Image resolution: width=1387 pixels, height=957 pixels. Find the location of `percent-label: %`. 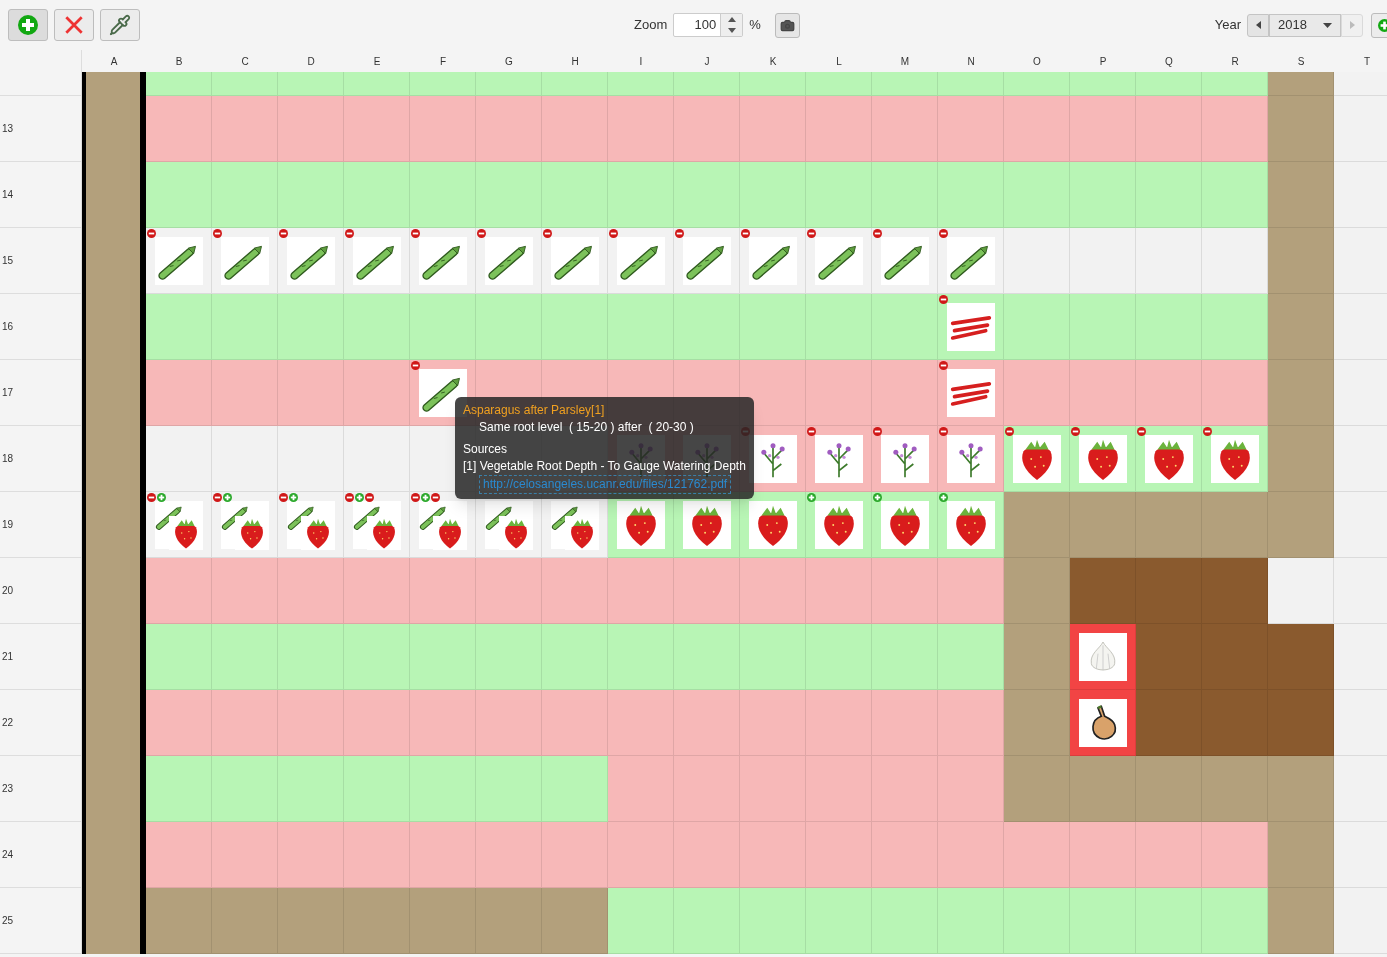

percent-label: % is located at coordinates (755, 25).